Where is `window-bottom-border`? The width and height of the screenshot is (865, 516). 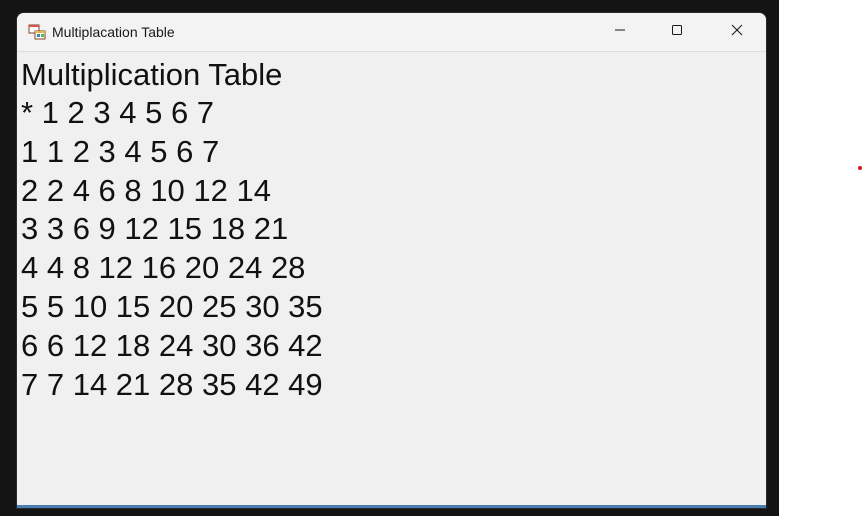
window-bottom-border is located at coordinates (391, 506).